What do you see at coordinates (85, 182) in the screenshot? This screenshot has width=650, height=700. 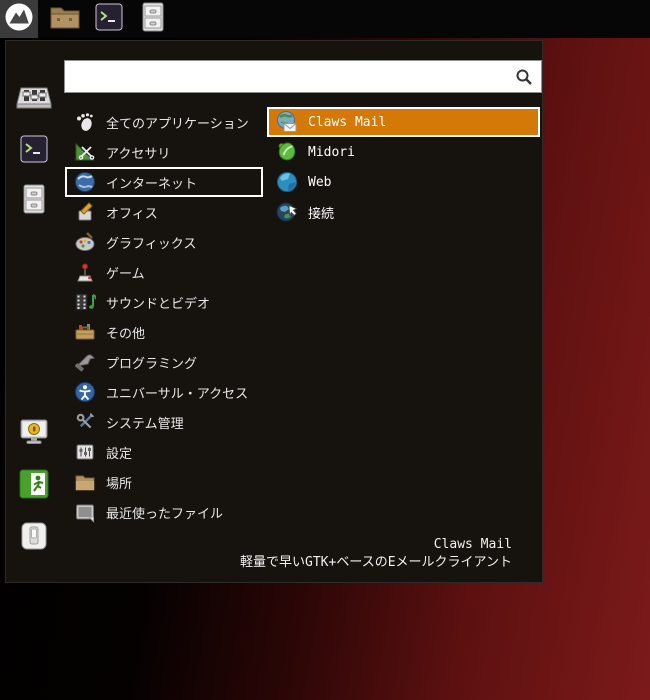 I see `internet-icon` at bounding box center [85, 182].